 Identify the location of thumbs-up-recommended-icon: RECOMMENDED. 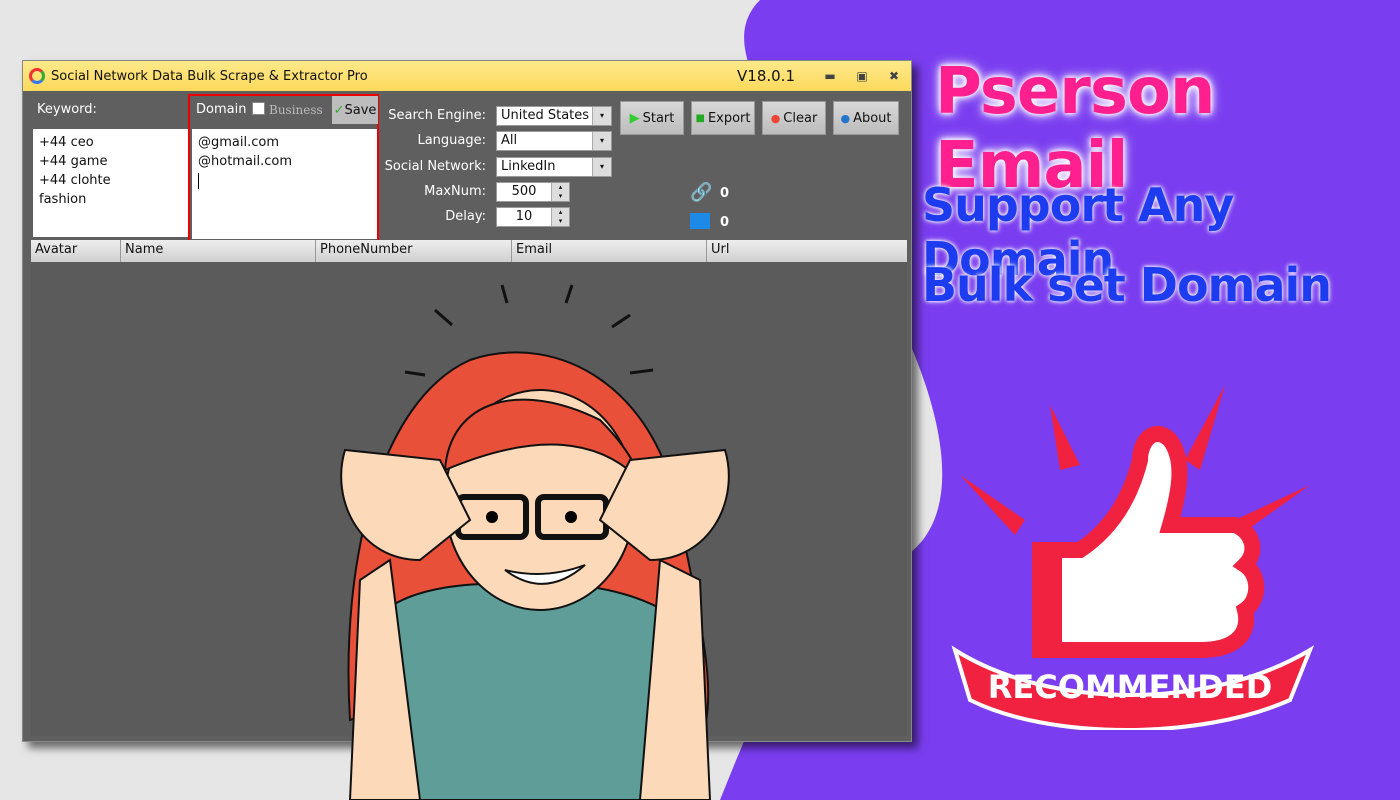
(1133, 557).